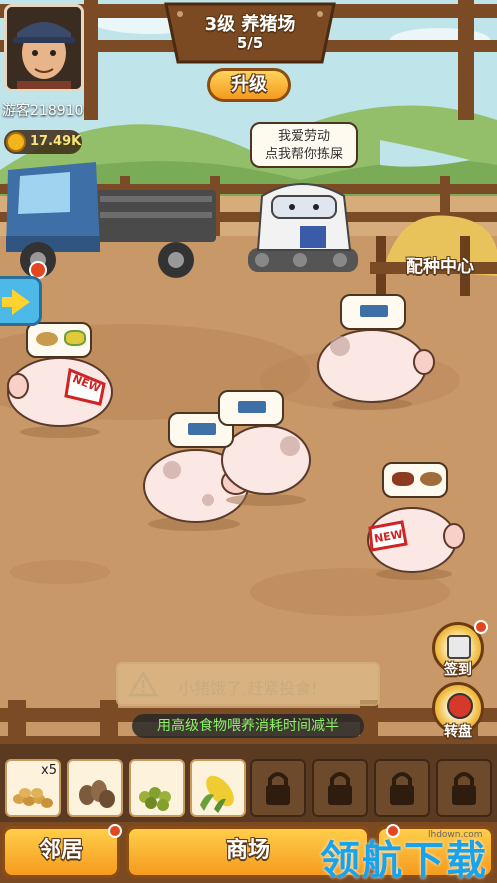 This screenshot has height=883, width=497. Describe the element at coordinates (458, 670) in the screenshot. I see `checkin-label: 签到` at that location.